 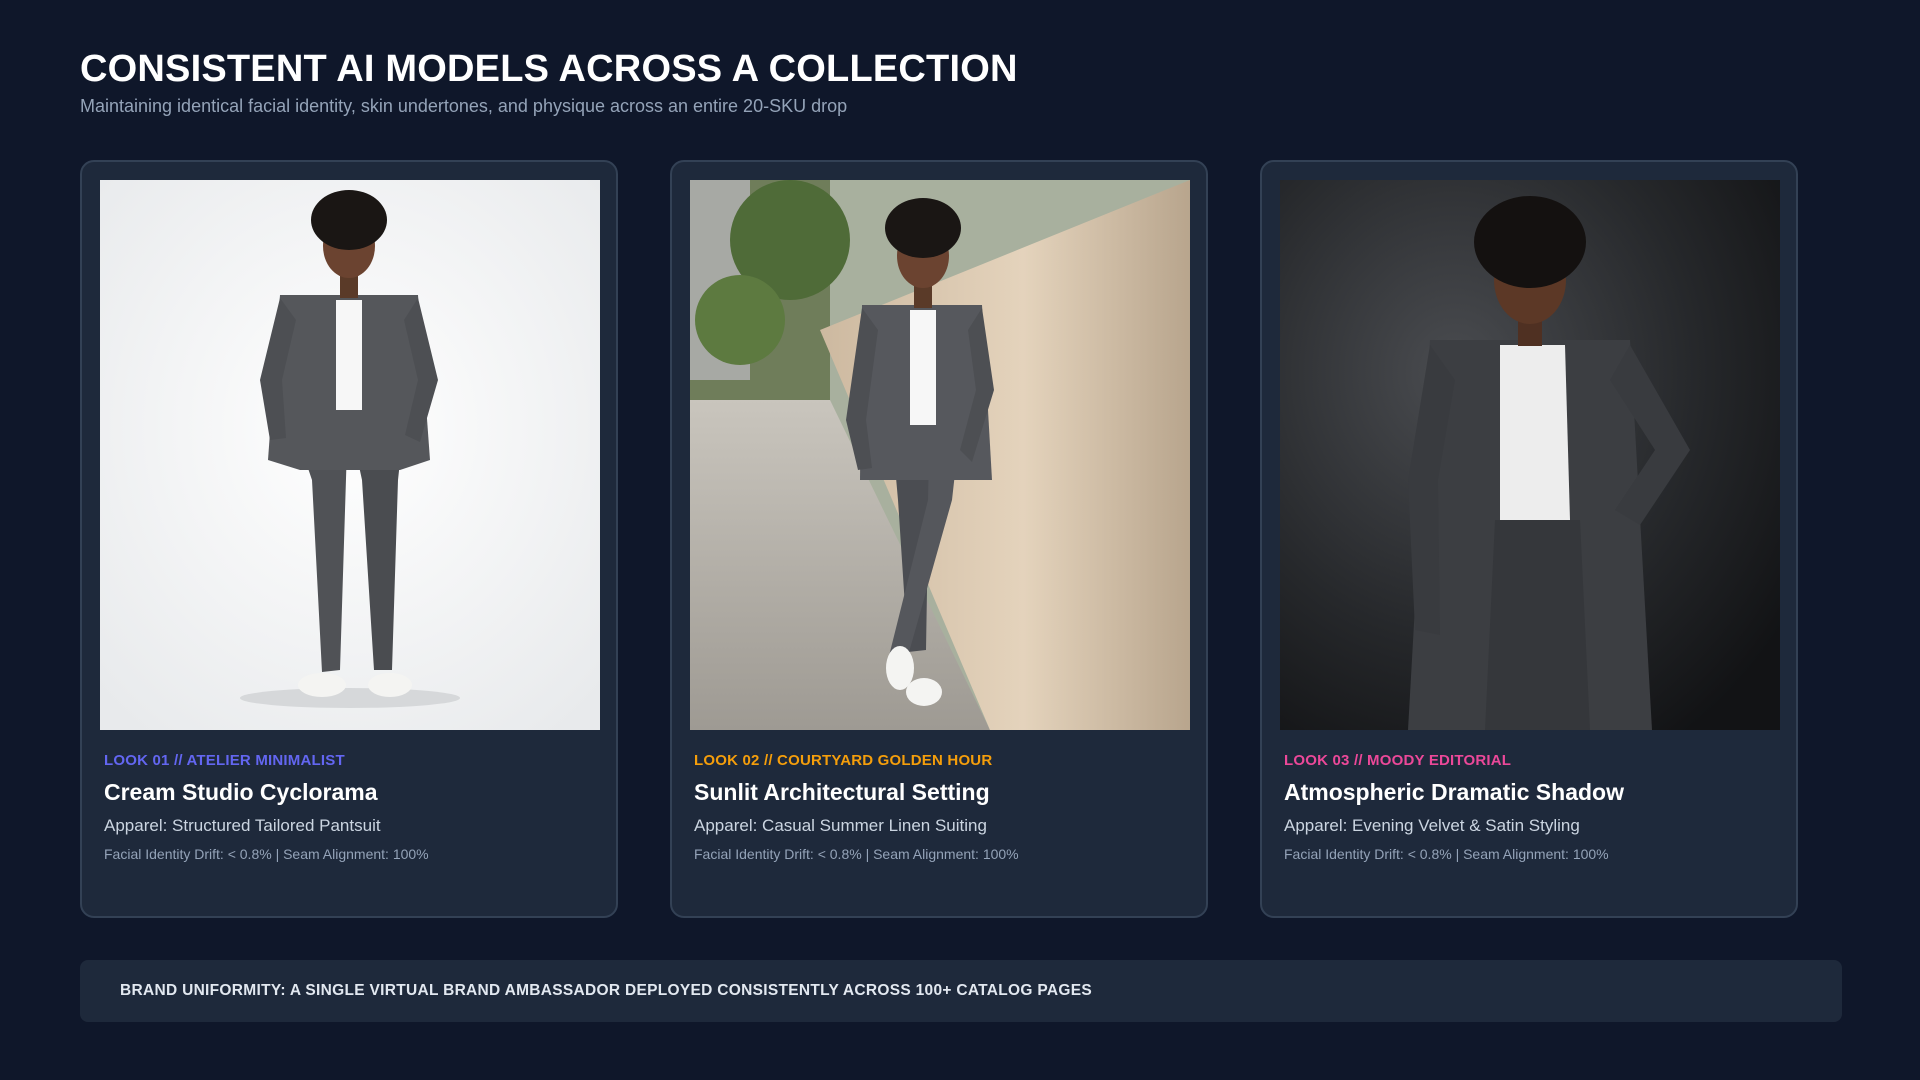 I want to click on model-photo-street, so click(x=940, y=455).